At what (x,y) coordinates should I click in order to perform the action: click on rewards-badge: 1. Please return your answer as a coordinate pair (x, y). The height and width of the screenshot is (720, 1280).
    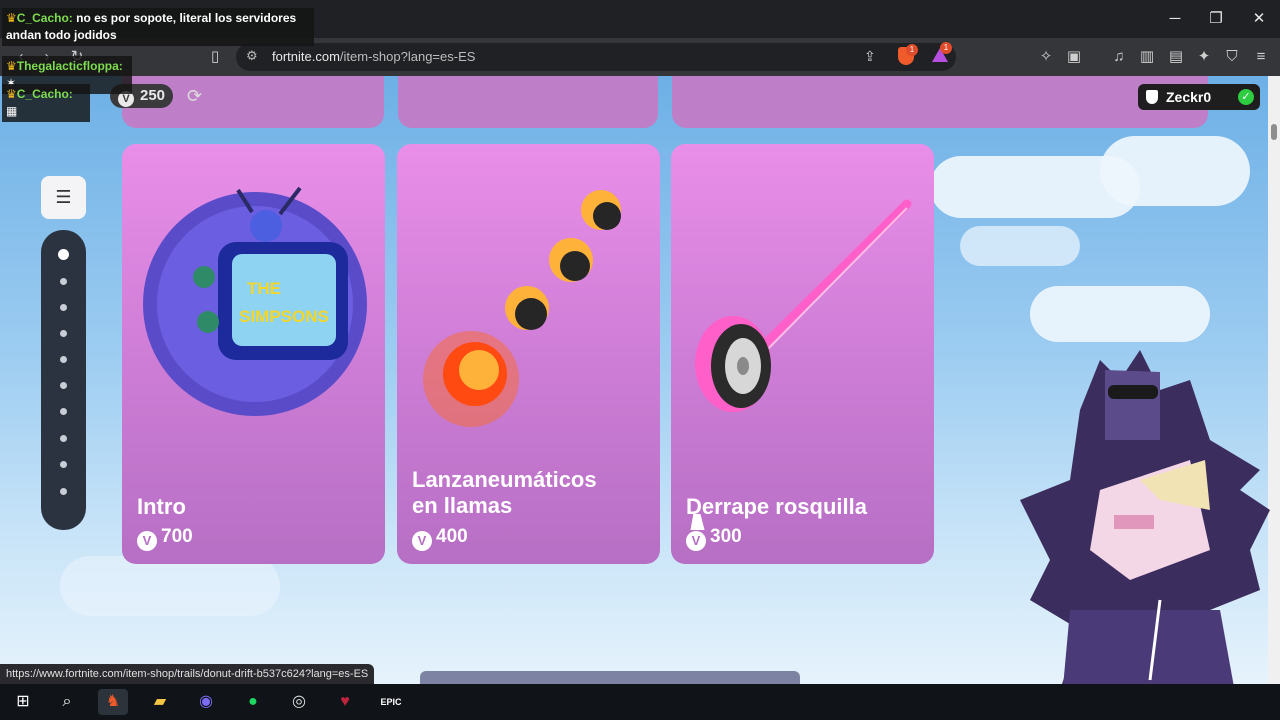
    Looking at the image, I should click on (946, 48).